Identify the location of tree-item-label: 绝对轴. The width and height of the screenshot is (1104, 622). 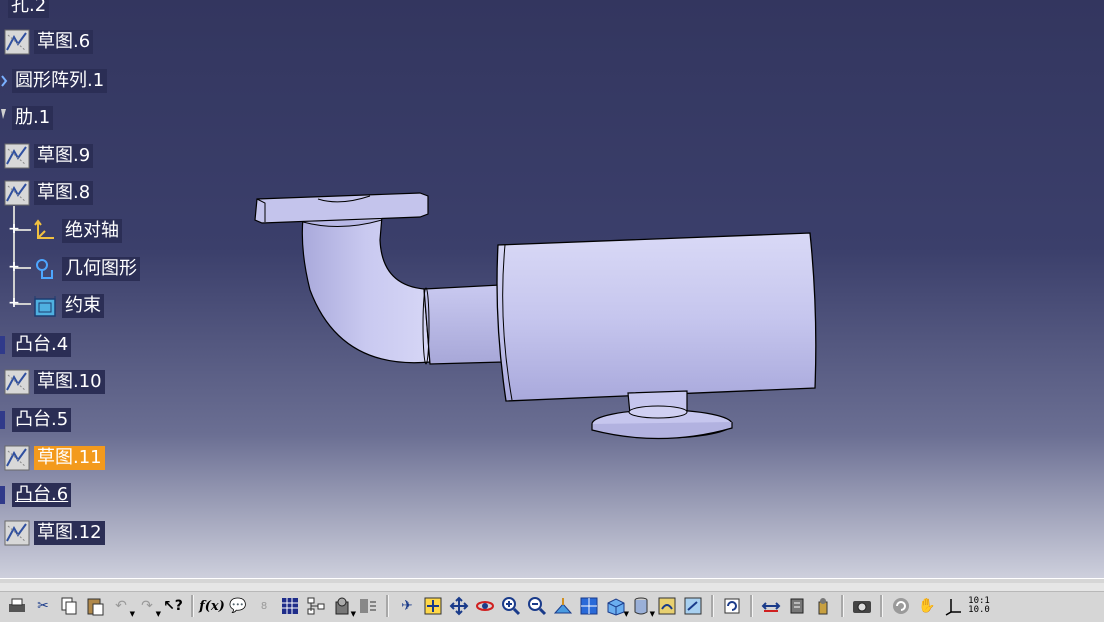
(92, 231).